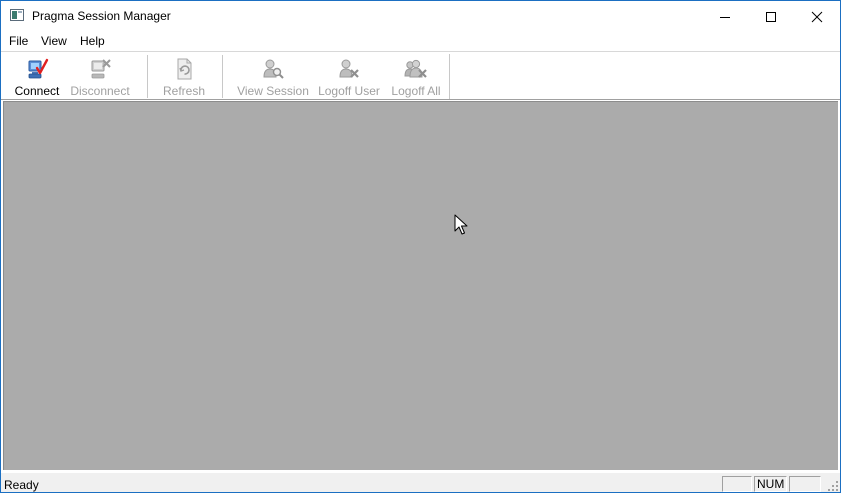  What do you see at coordinates (101, 69) in the screenshot?
I see `disconnect-icon` at bounding box center [101, 69].